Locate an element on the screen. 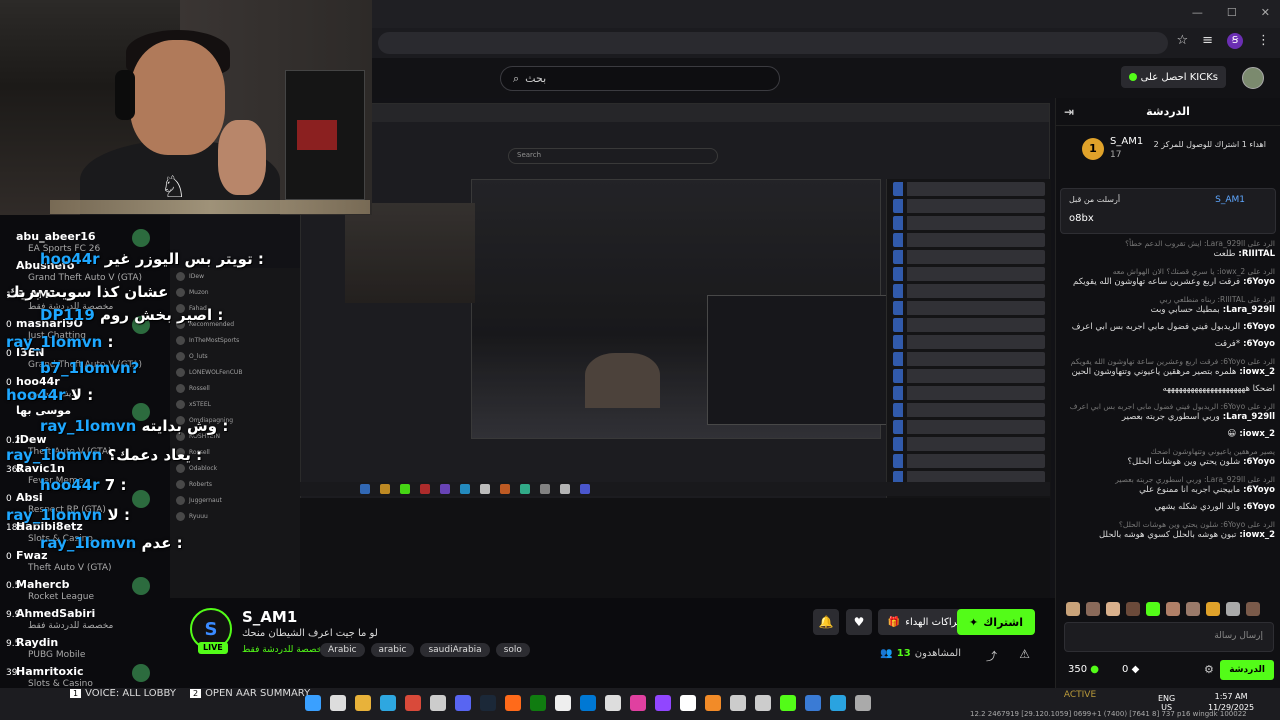 This screenshot has width=1280, height=720. search-icon is located at coordinates (338, 703).